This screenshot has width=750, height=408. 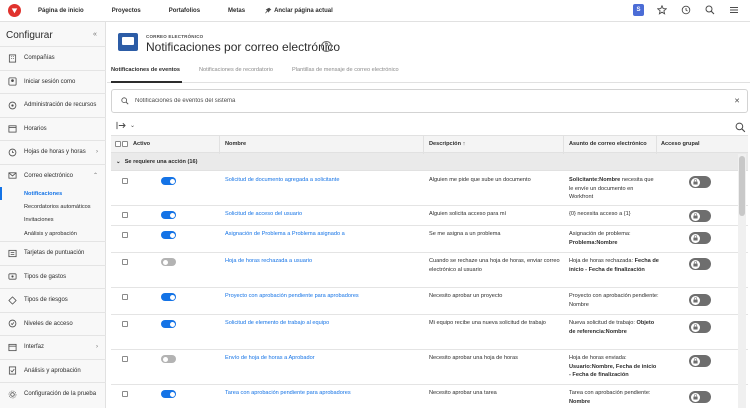 I want to click on column-header-description: Descripción ↑, so click(x=447, y=144).